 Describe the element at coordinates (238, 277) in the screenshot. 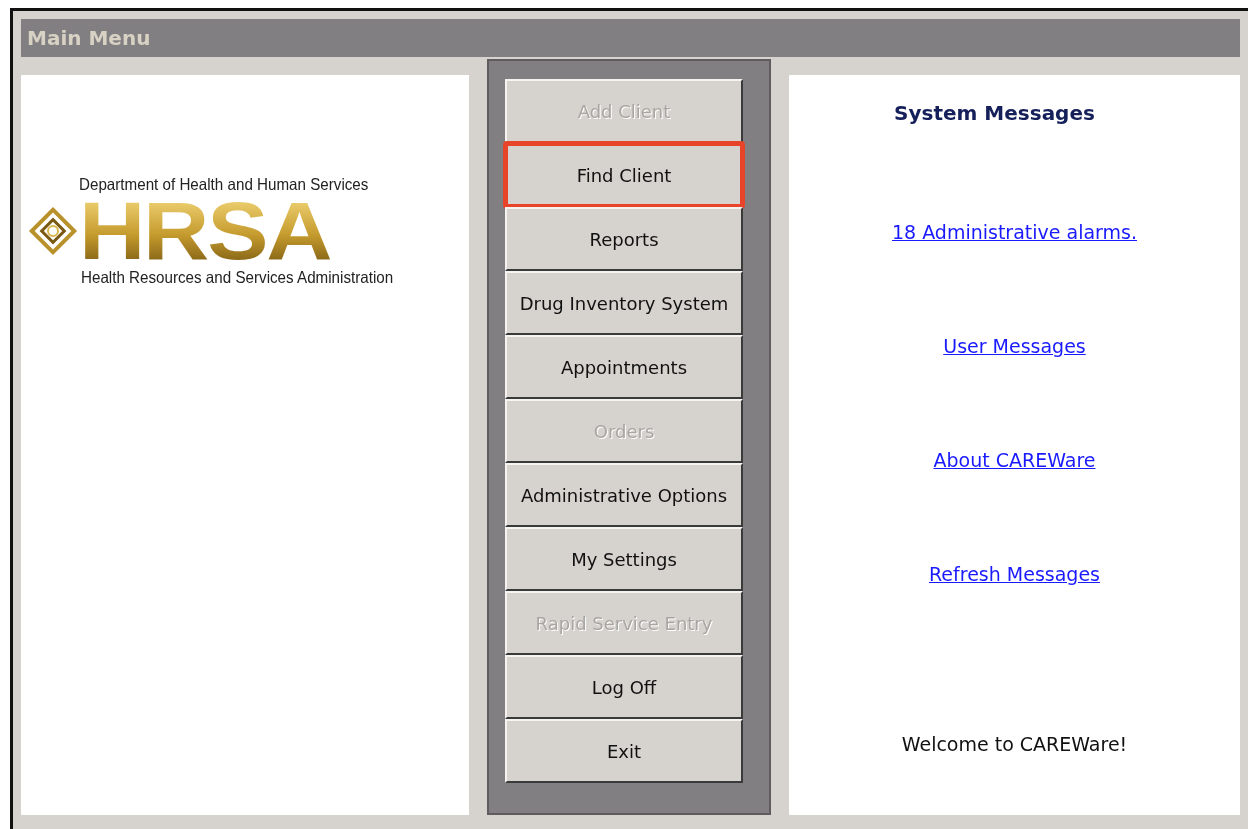

I see `agency-name-text: Health Resources and Services Administration` at that location.